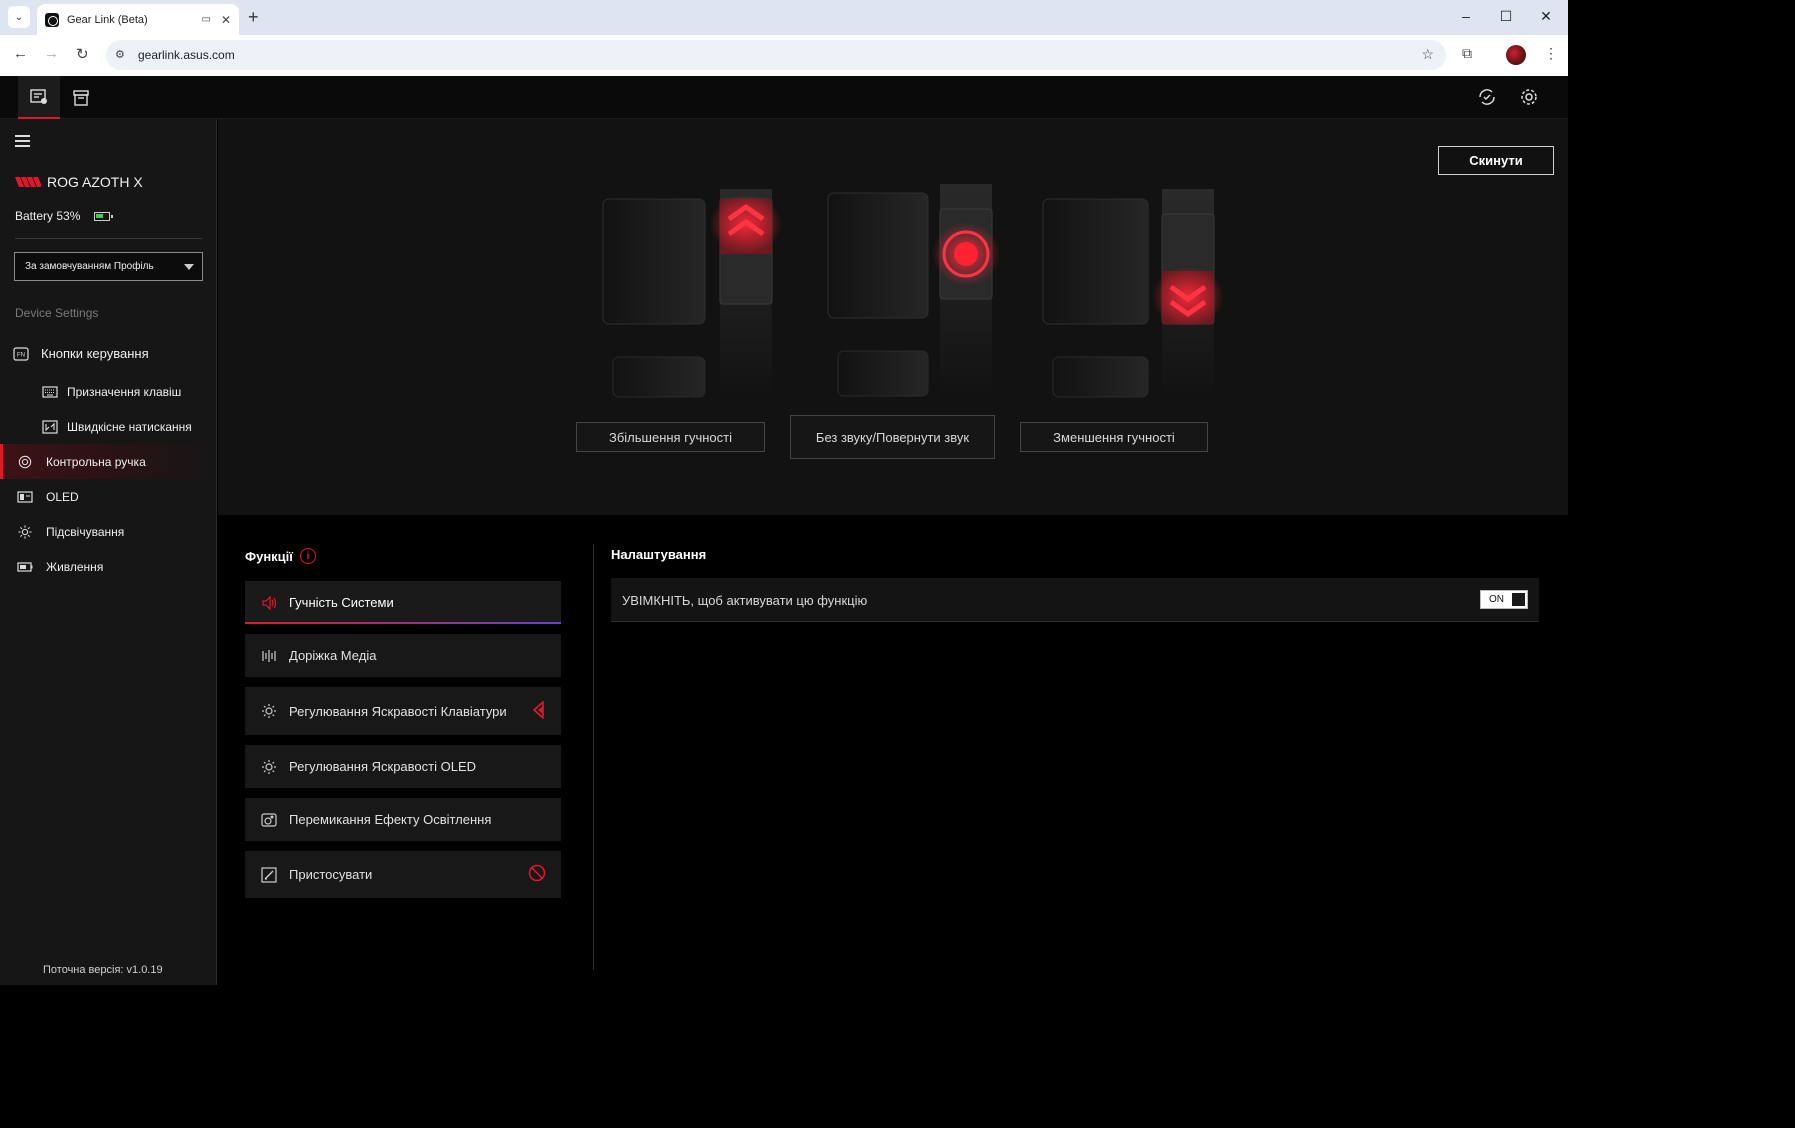 The height and width of the screenshot is (1128, 1795). Describe the element at coordinates (333, 655) in the screenshot. I see `function-label: Доріжка Медіа` at that location.